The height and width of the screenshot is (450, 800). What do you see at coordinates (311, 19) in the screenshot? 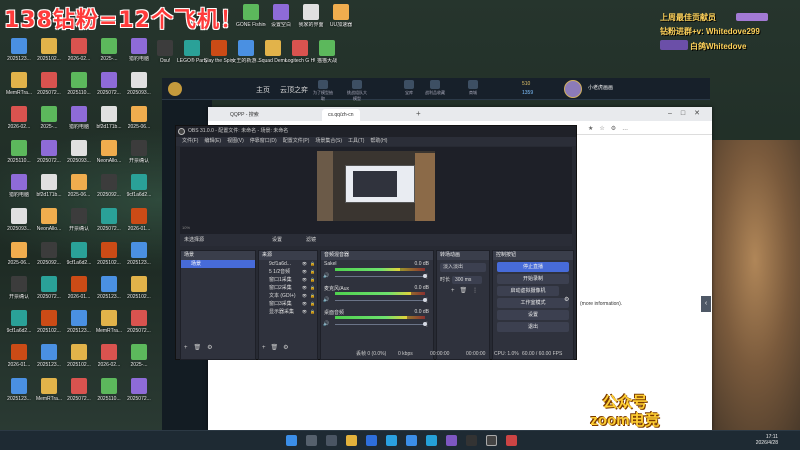
I see `top-app-icon: 我家的界面` at bounding box center [311, 19].